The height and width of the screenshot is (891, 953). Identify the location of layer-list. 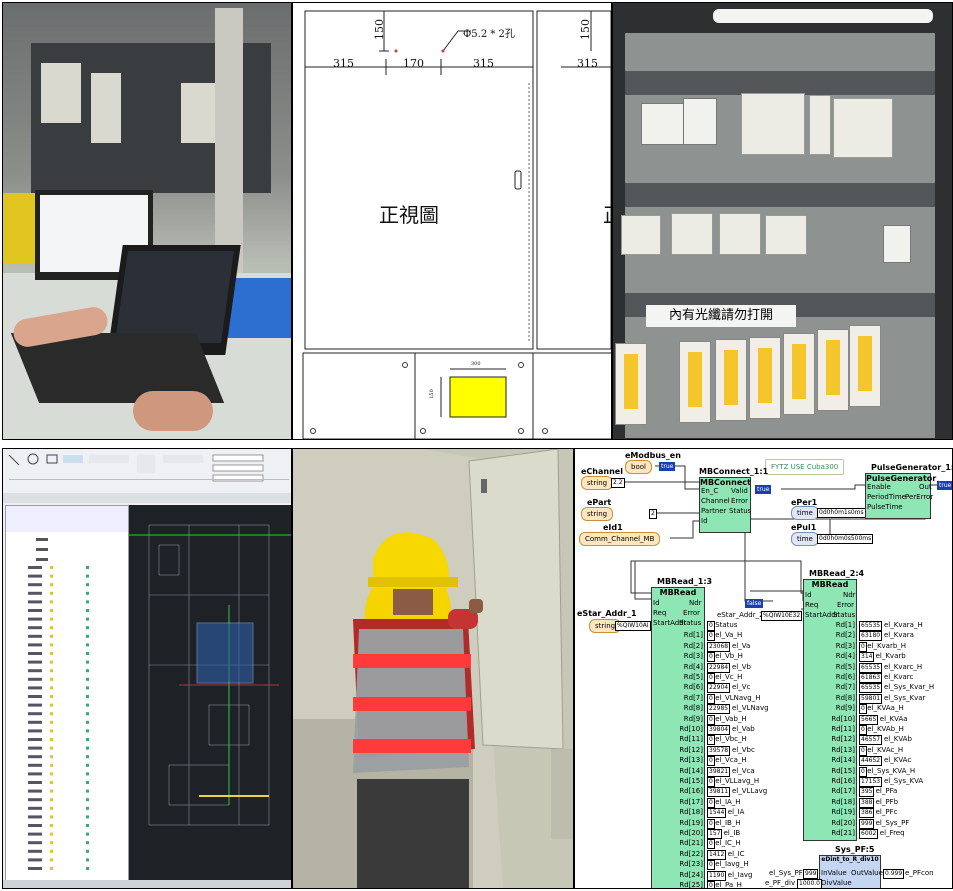
(67, 693).